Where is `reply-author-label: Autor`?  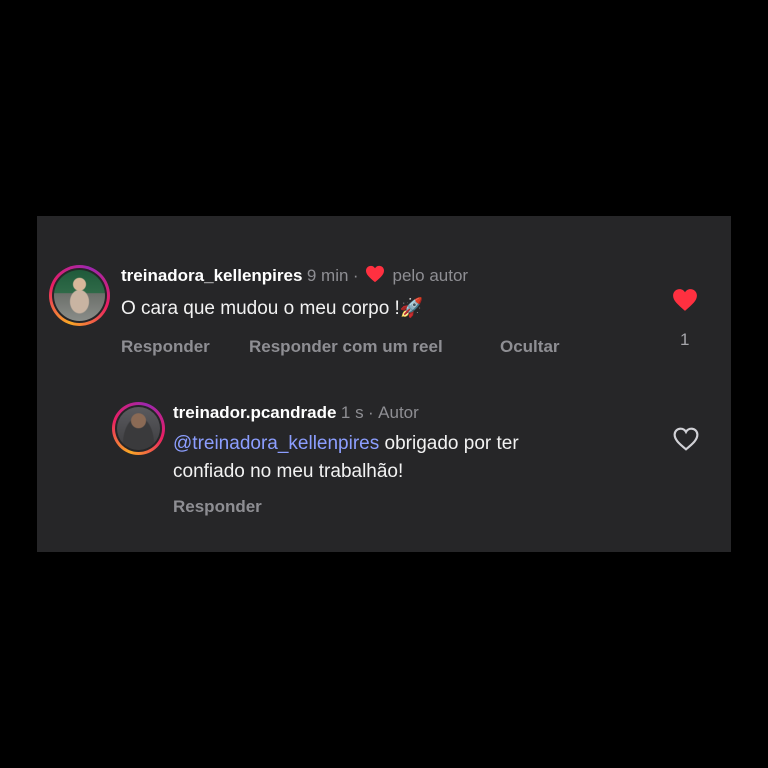
reply-author-label: Autor is located at coordinates (398, 412).